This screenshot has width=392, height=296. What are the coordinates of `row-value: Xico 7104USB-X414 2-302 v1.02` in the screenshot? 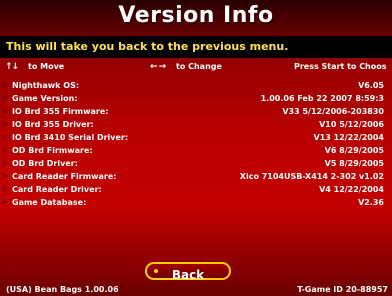 It's located at (311, 176).